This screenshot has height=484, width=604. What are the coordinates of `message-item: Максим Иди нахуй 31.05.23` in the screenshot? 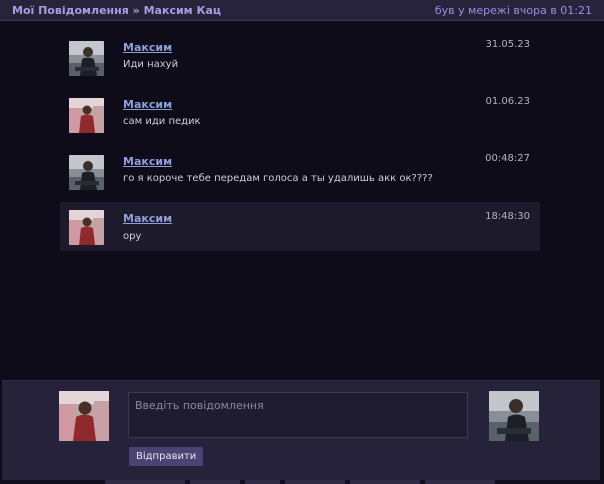 It's located at (300, 59).